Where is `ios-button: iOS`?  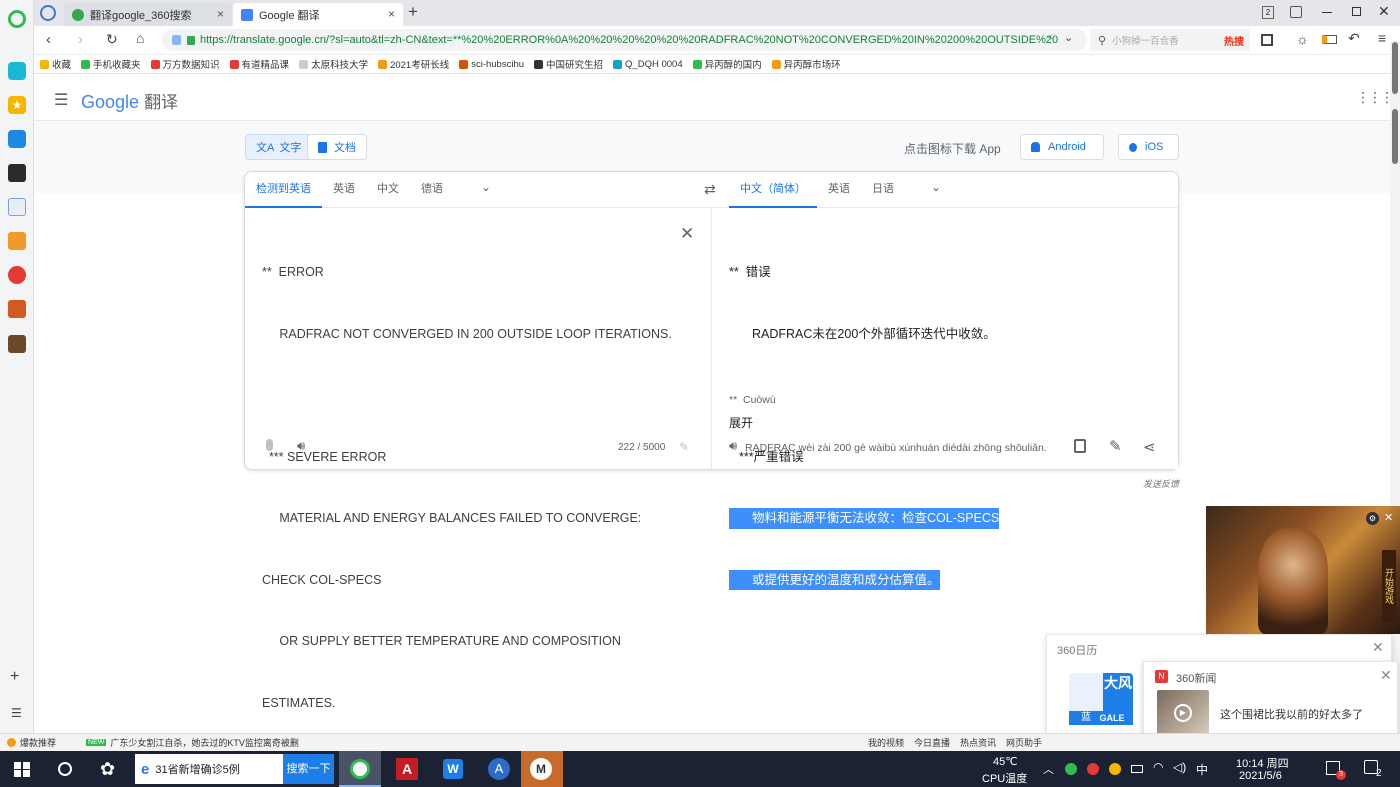
ios-button: iOS is located at coordinates (1148, 147).